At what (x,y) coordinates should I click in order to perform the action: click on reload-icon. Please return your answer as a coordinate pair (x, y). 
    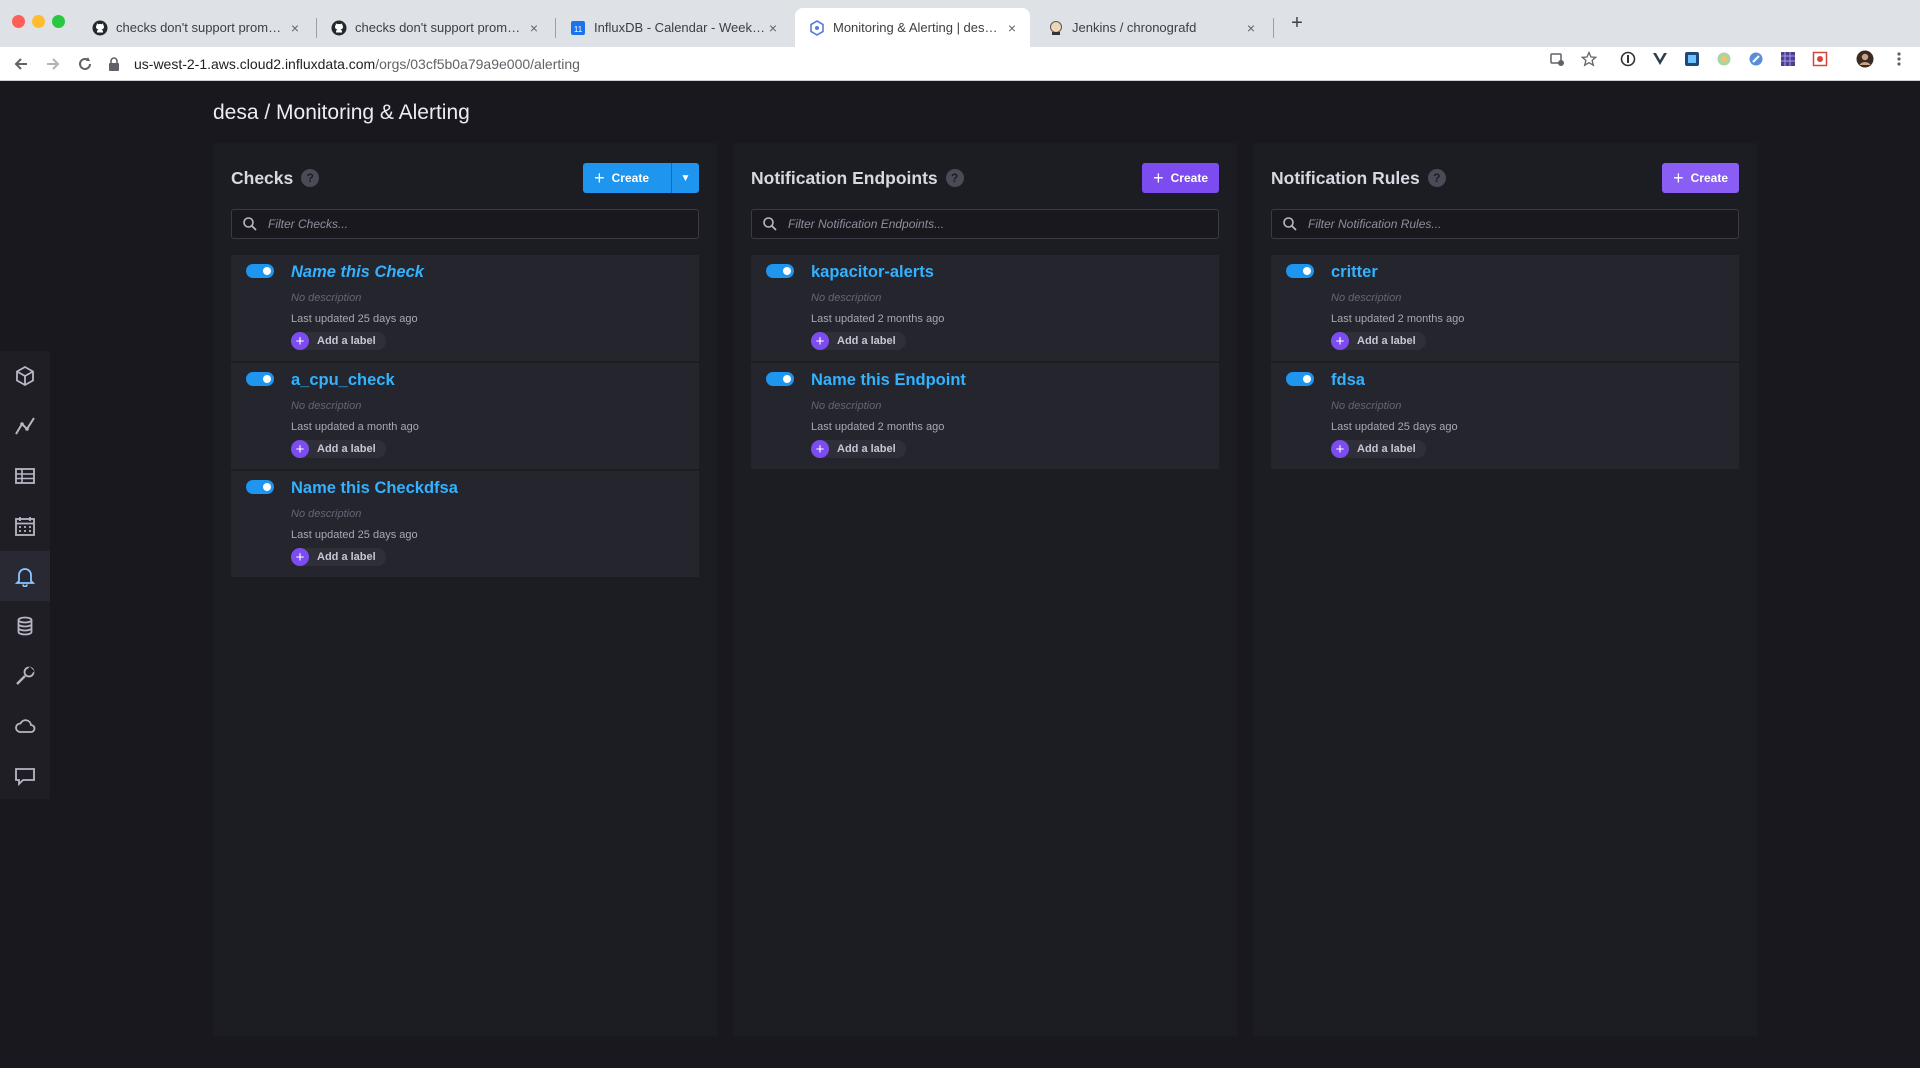
    Looking at the image, I should click on (85, 64).